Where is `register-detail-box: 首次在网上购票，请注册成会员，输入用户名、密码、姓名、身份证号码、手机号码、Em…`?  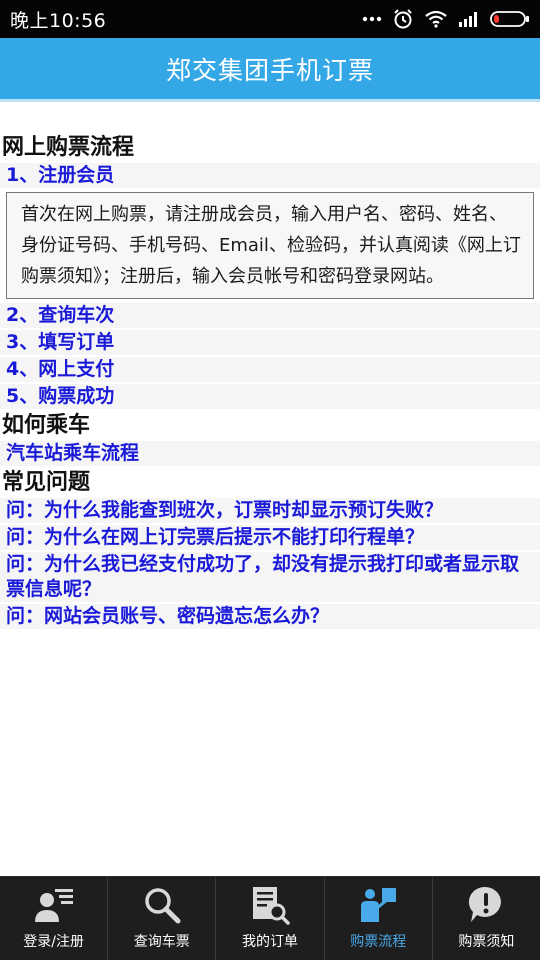 register-detail-box: 首次在网上购票，请注册成会员，输入用户名、密码、姓名、身份证号码、手机号码、Em… is located at coordinates (270, 245).